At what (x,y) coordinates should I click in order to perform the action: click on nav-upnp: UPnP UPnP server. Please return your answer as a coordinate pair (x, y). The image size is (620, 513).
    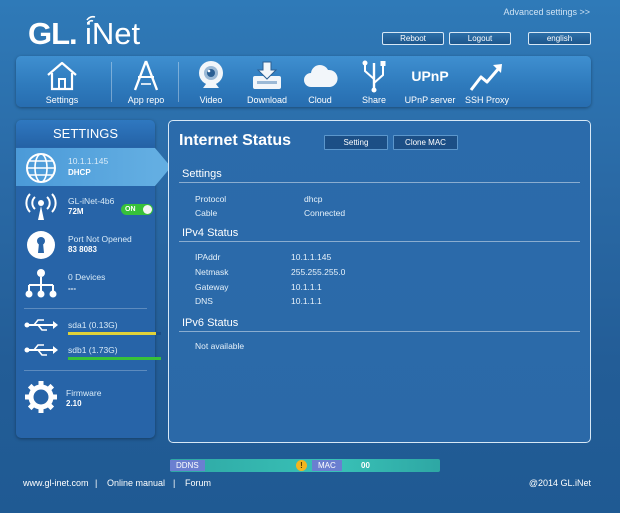
    Looking at the image, I should click on (430, 81).